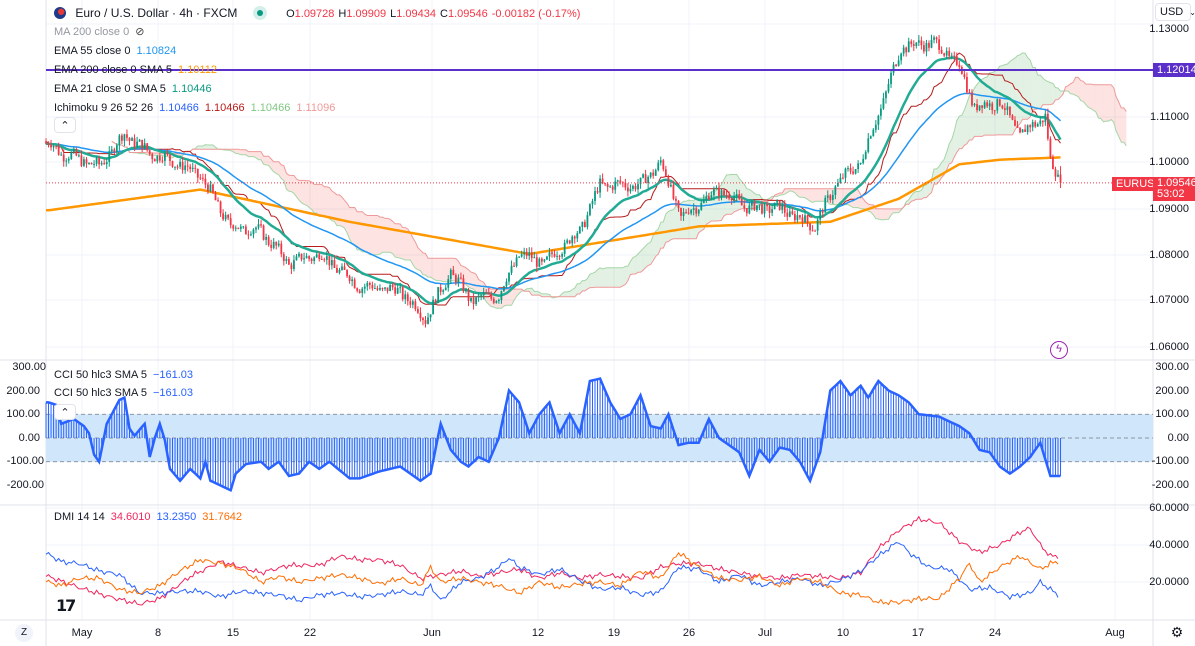 This screenshot has width=1195, height=646. What do you see at coordinates (614, 633) in the screenshot?
I see `time-label: 19` at bounding box center [614, 633].